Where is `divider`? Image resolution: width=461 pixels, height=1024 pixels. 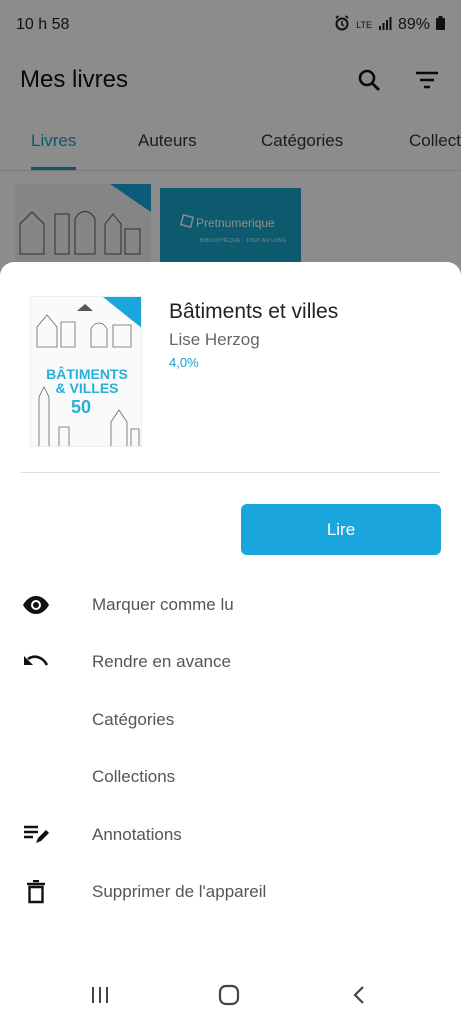 divider is located at coordinates (230, 472).